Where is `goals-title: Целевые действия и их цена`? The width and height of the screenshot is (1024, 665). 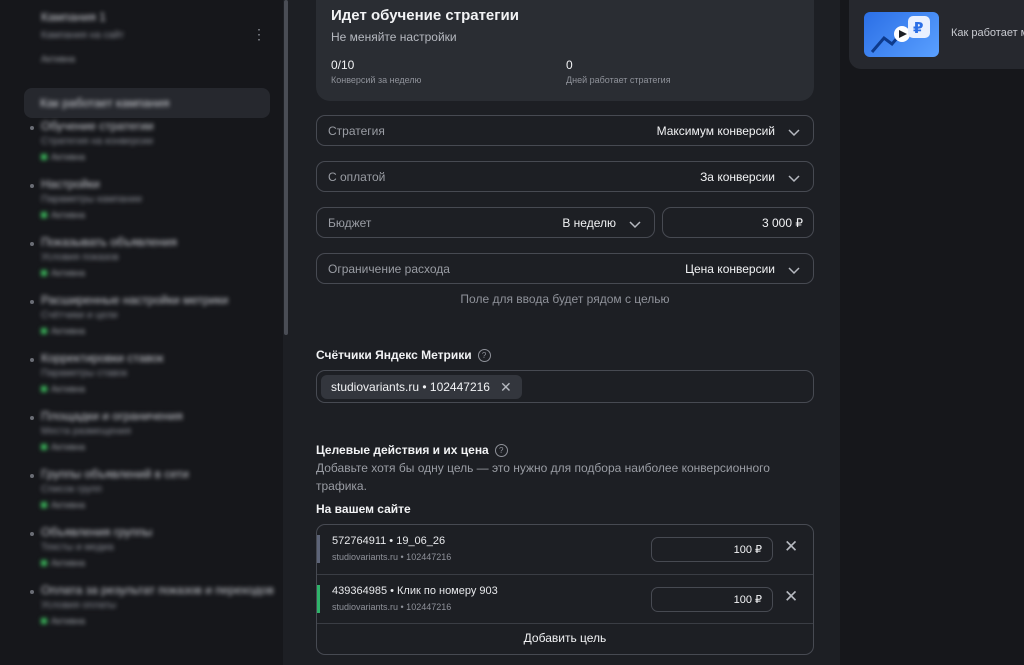 goals-title: Целевые действия и их цена is located at coordinates (402, 450).